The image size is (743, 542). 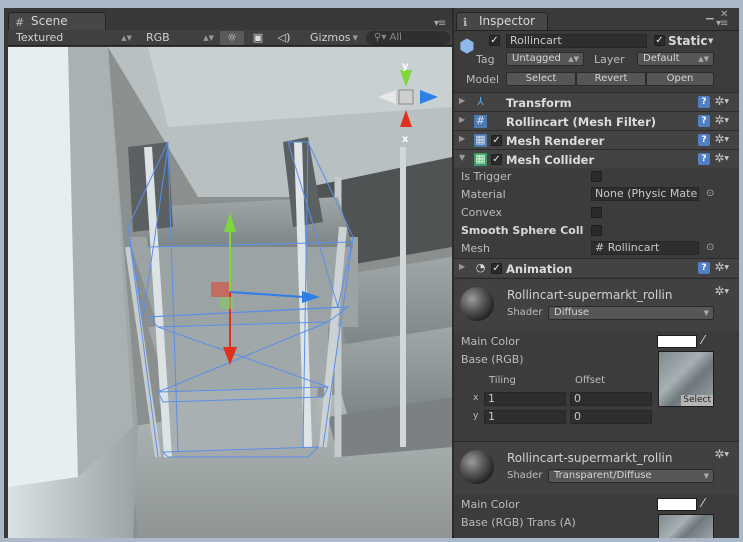 I want to click on tiling-label: Tiling, so click(x=502, y=380).